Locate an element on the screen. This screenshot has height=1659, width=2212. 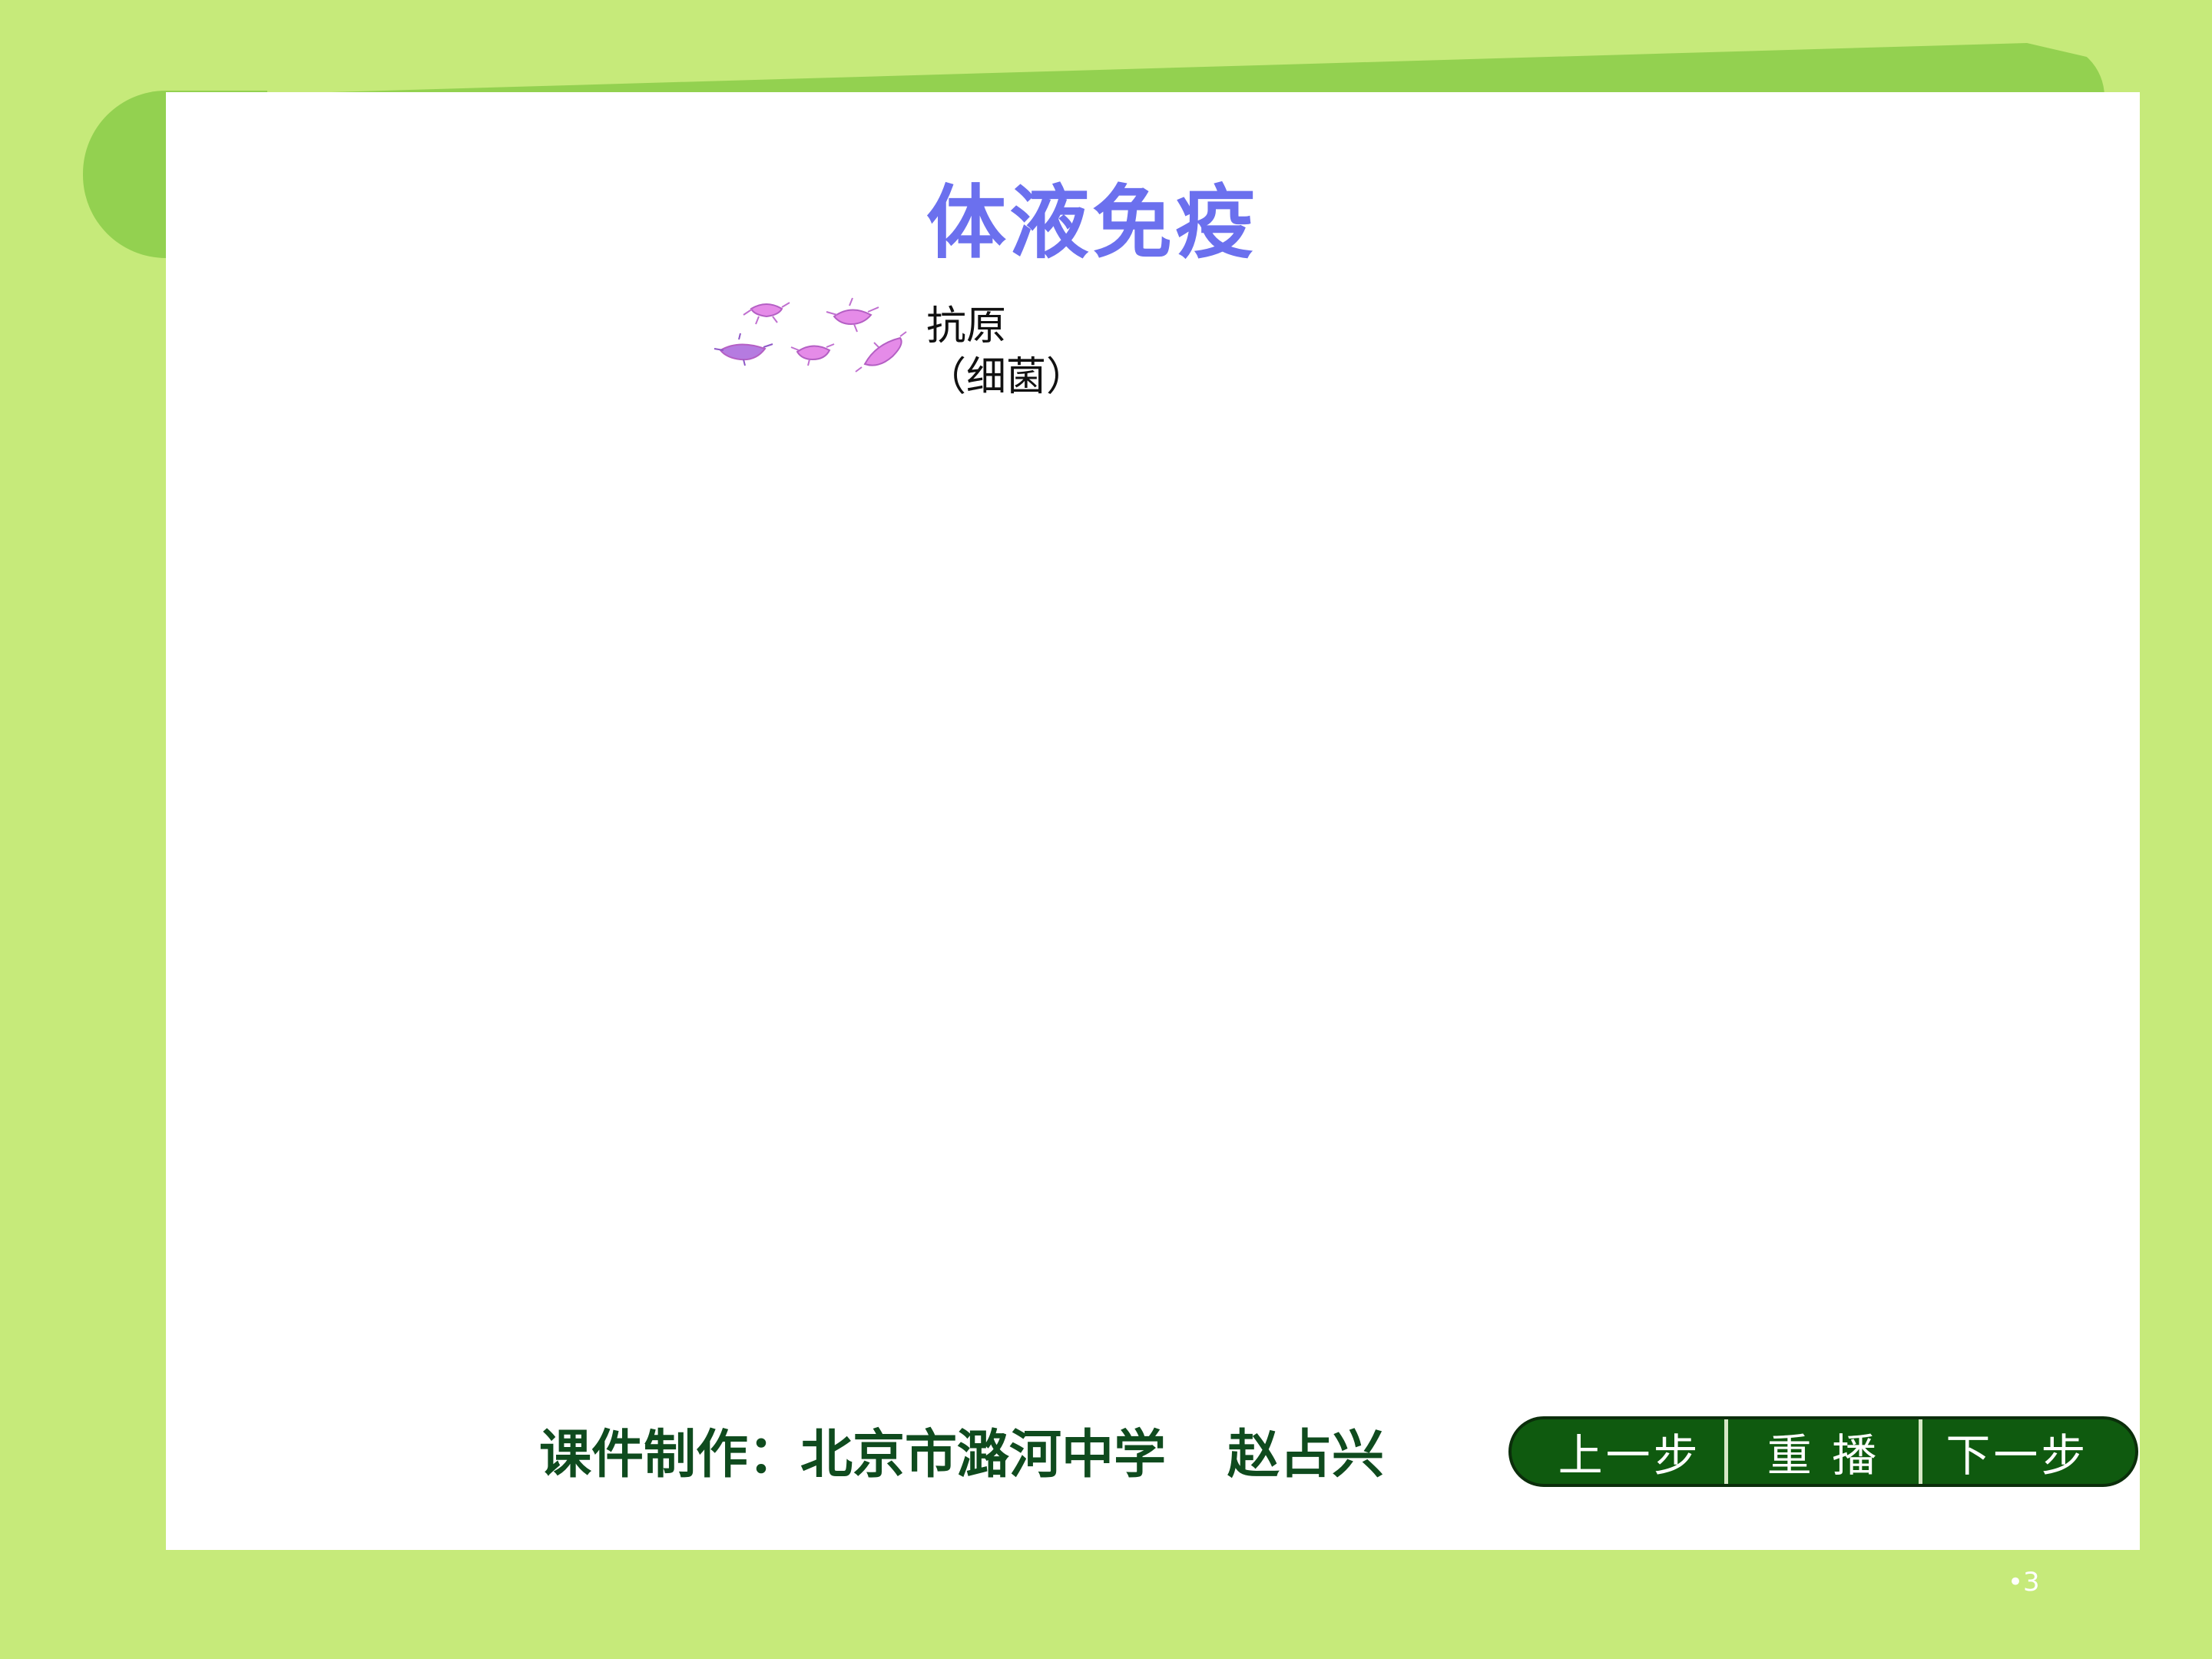
courseware-credit: 课件制作：北京市潞河中学 赵占兴 is located at coordinates (962, 1450).